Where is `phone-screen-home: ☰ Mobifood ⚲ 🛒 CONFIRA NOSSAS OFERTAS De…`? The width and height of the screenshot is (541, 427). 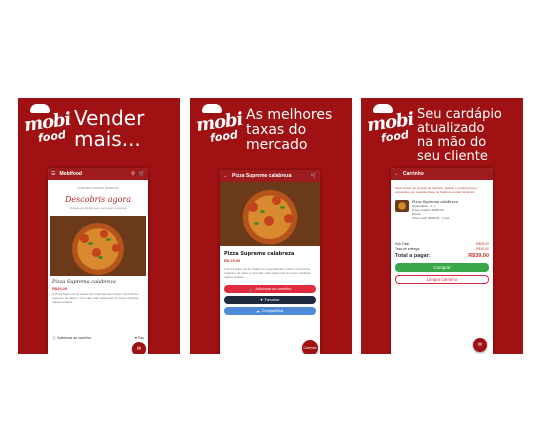 phone-screen-home: ☰ Mobifood ⚲ 🛒 CONFIRA NOSSAS OFERTAS De… is located at coordinates (98, 261).